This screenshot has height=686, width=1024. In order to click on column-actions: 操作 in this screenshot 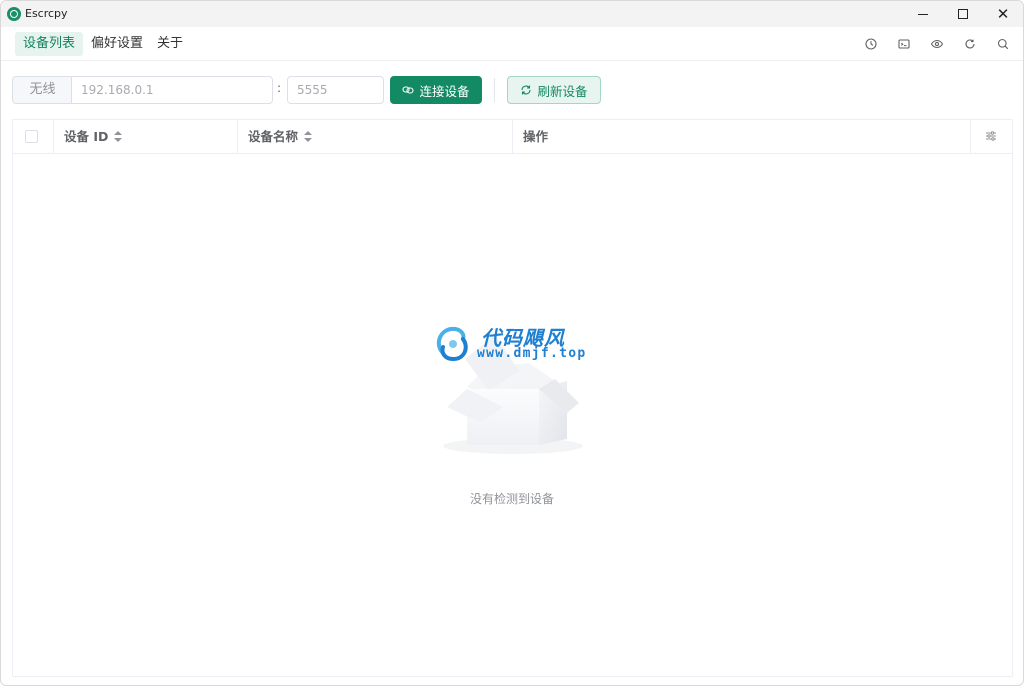, I will do `click(742, 137)`.